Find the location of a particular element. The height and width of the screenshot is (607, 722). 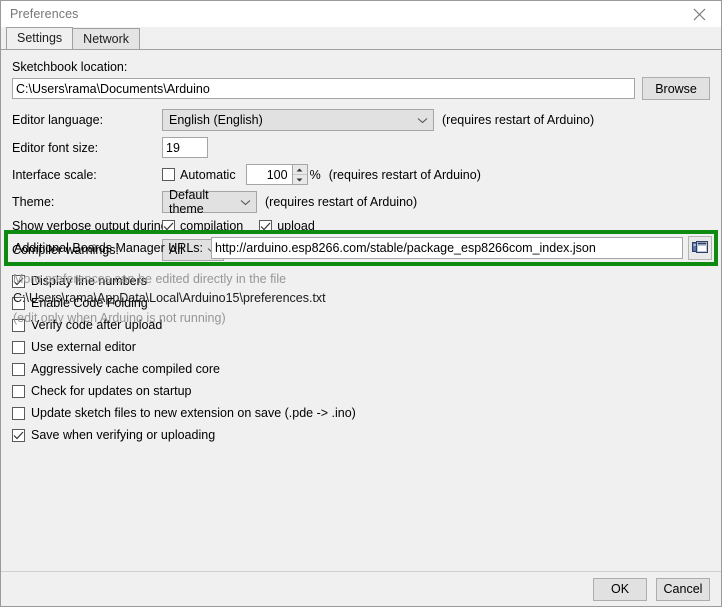

sketchbook-location-input is located at coordinates (324, 88).